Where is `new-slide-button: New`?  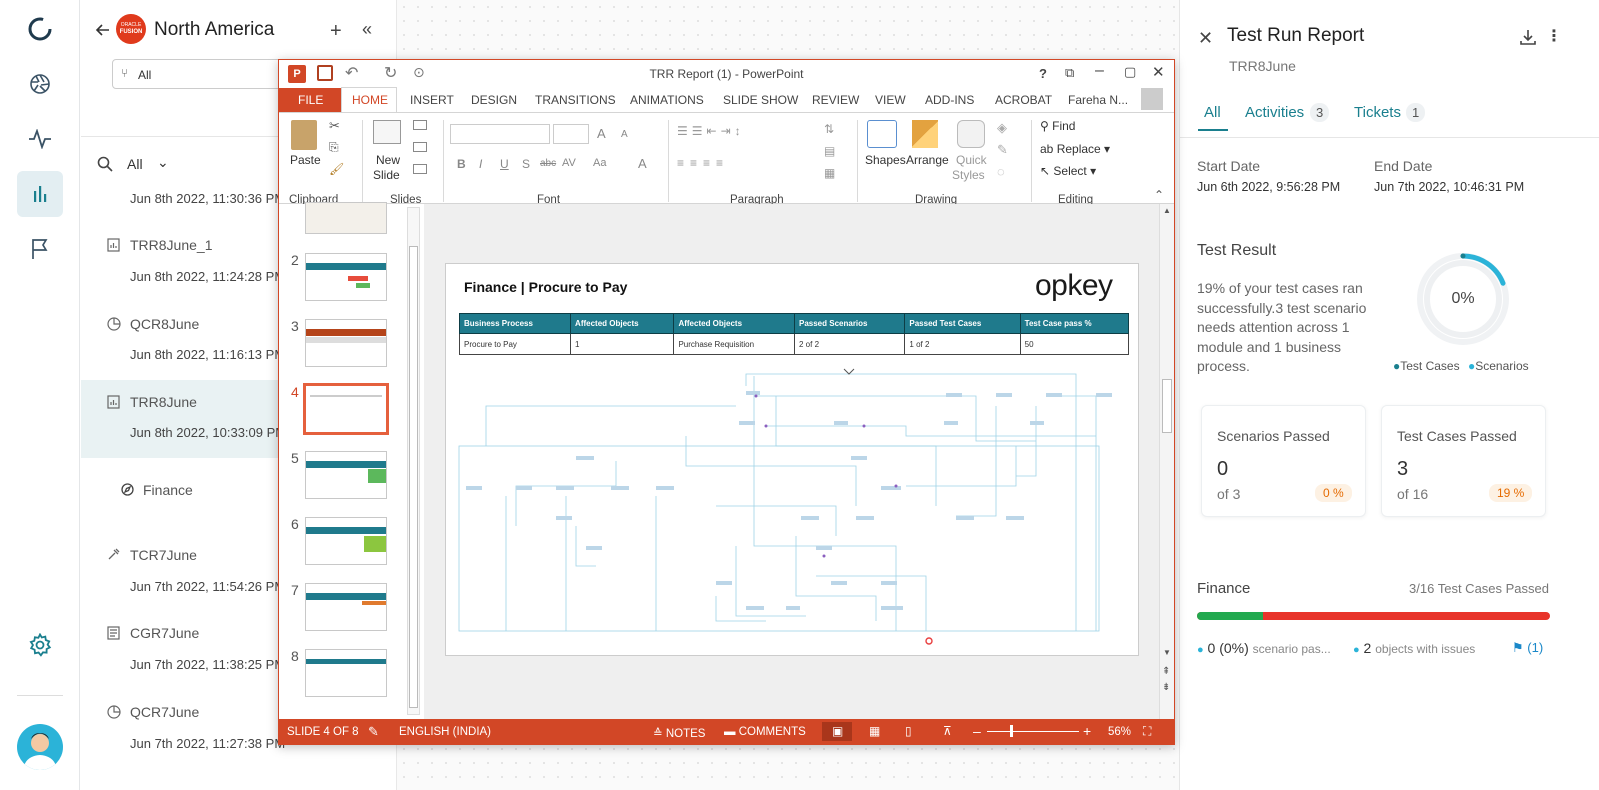 new-slide-button: New is located at coordinates (388, 160).